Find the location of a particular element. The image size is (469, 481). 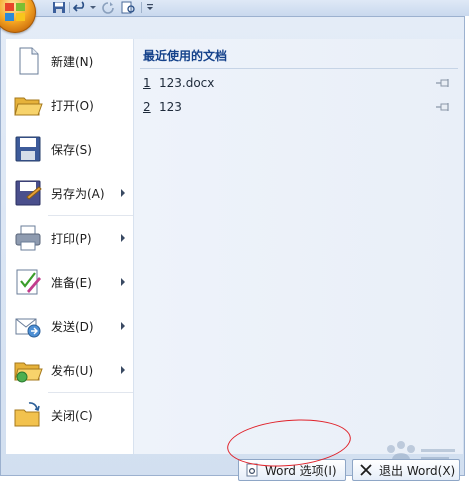

exit-word-button: 退出 Word(X) is located at coordinates (406, 470).